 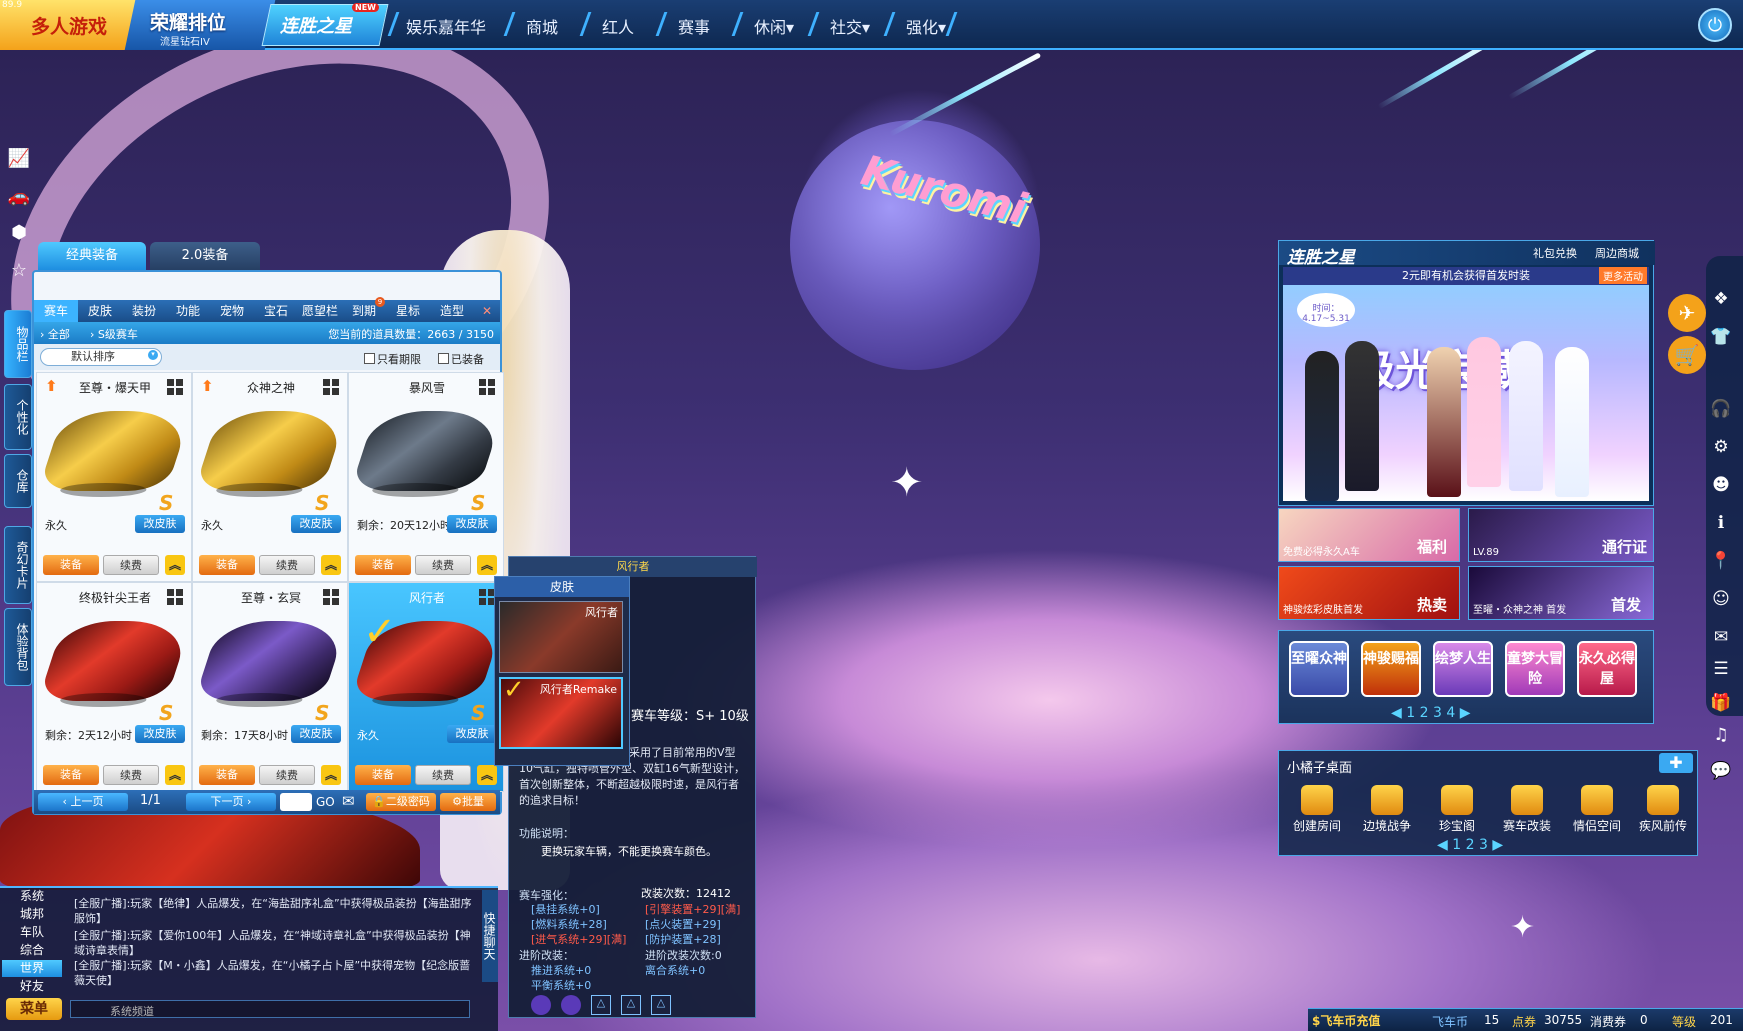 I want to click on breadcrumb-all: › 全部, so click(x=55, y=334).